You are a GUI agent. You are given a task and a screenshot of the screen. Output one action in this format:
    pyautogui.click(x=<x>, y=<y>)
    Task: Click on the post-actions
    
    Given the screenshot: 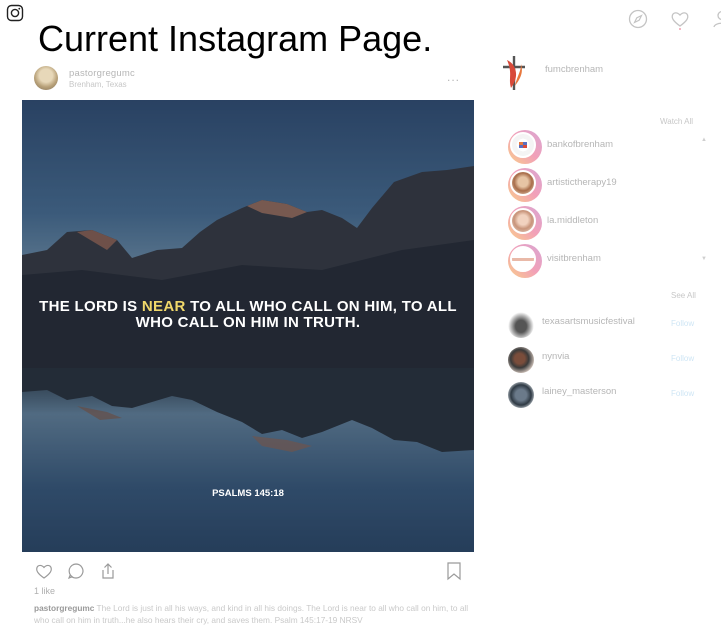 What is the action you would take?
    pyautogui.click(x=76, y=571)
    